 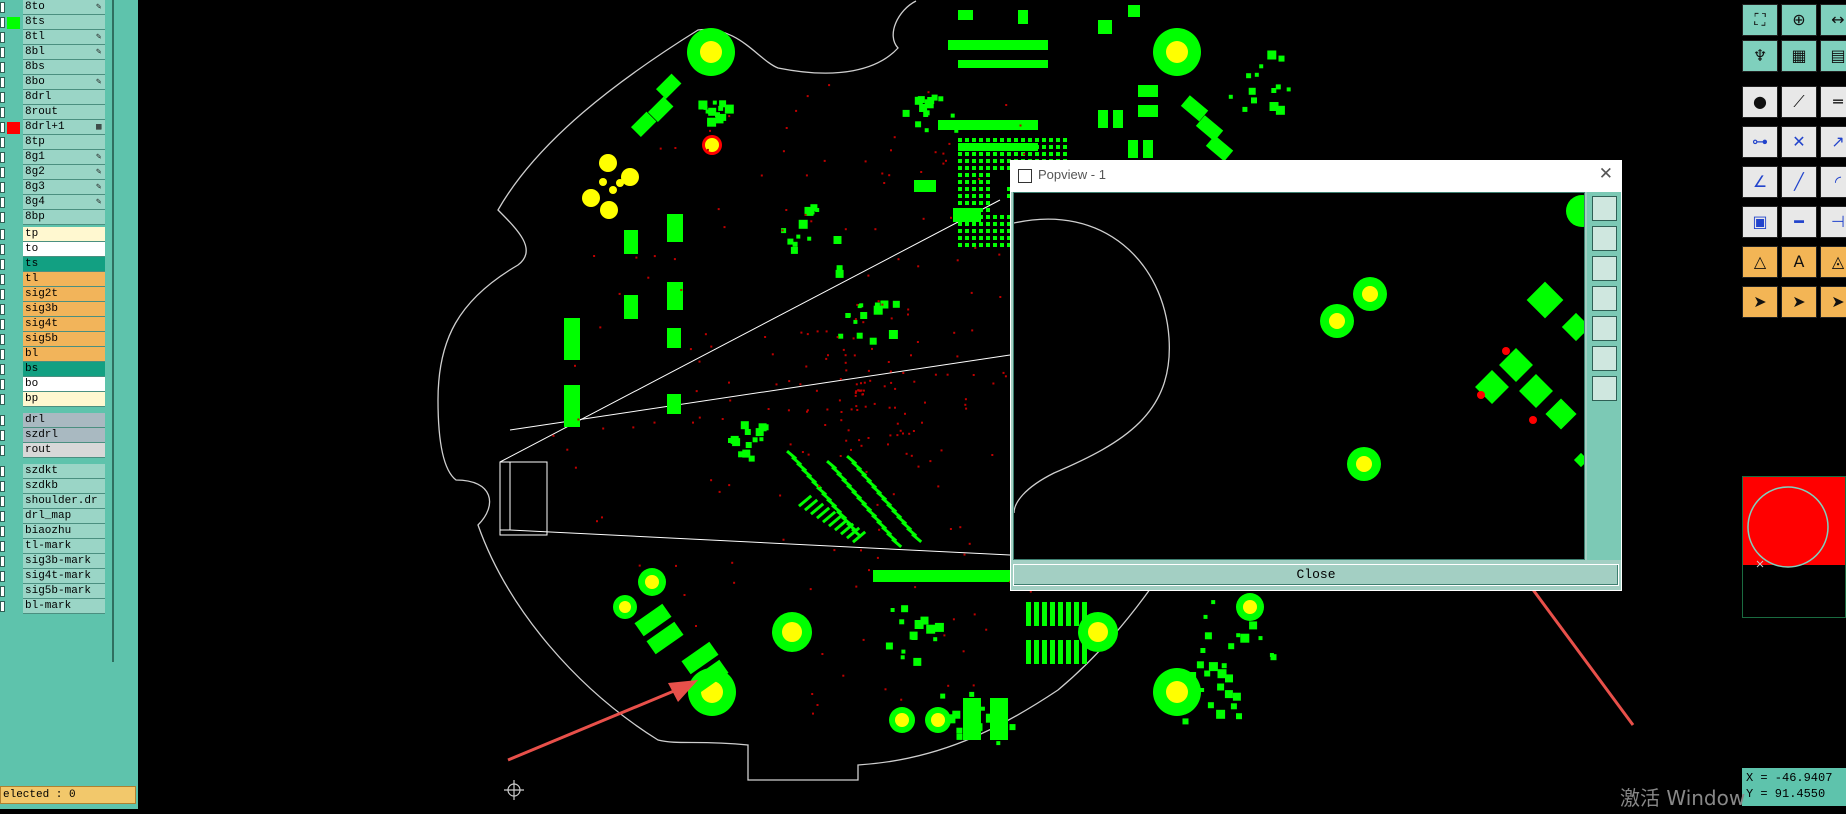 What do you see at coordinates (55, 67) in the screenshot?
I see `layer-row-8bs: 8bs` at bounding box center [55, 67].